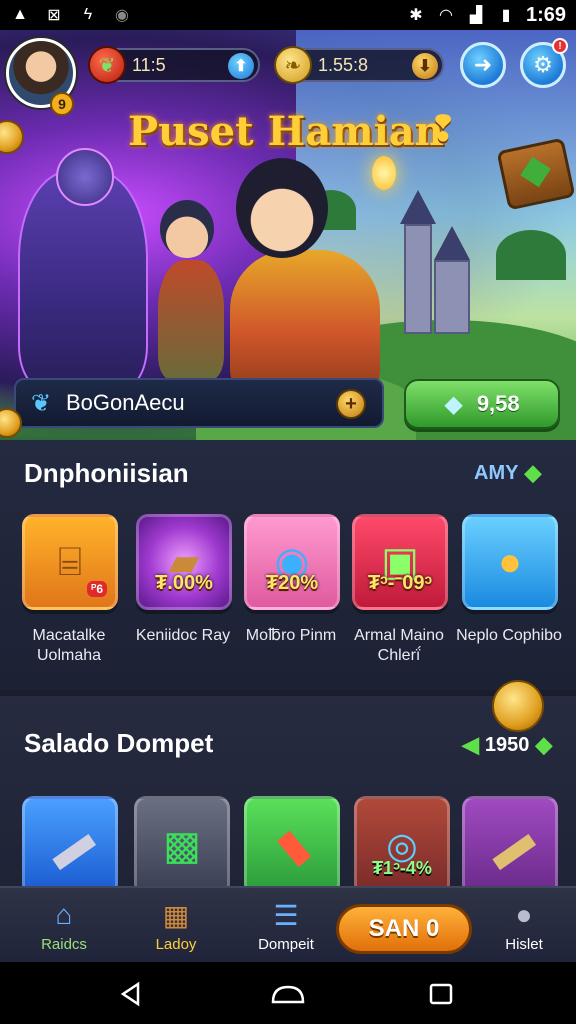  I want to click on castle-decoration, so click(431, 270).